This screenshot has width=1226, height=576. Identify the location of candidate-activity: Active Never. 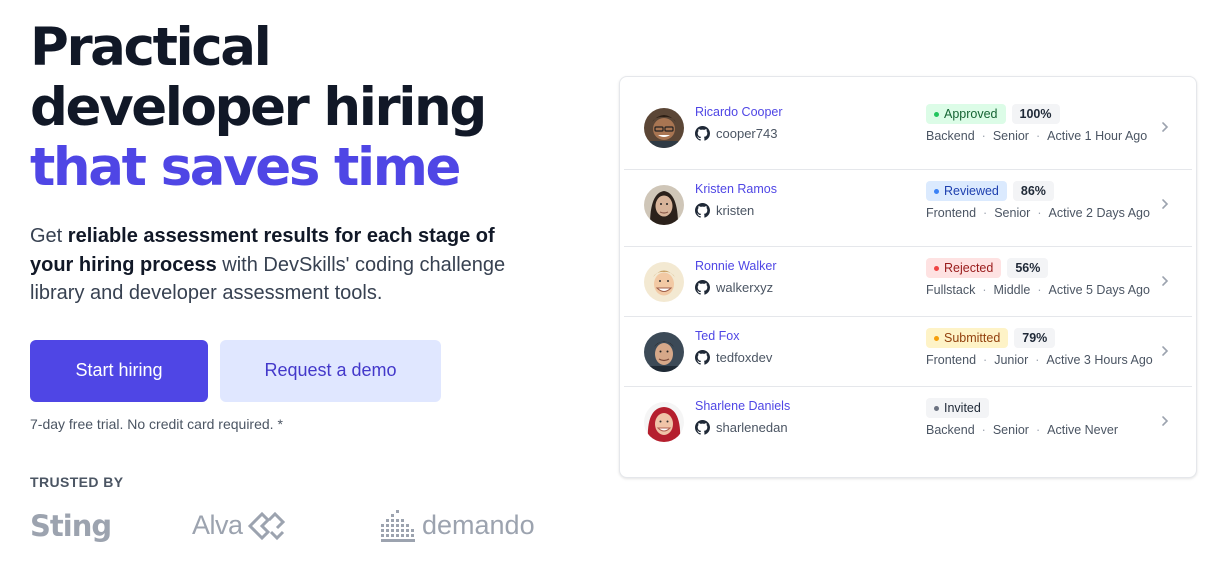
(1082, 430).